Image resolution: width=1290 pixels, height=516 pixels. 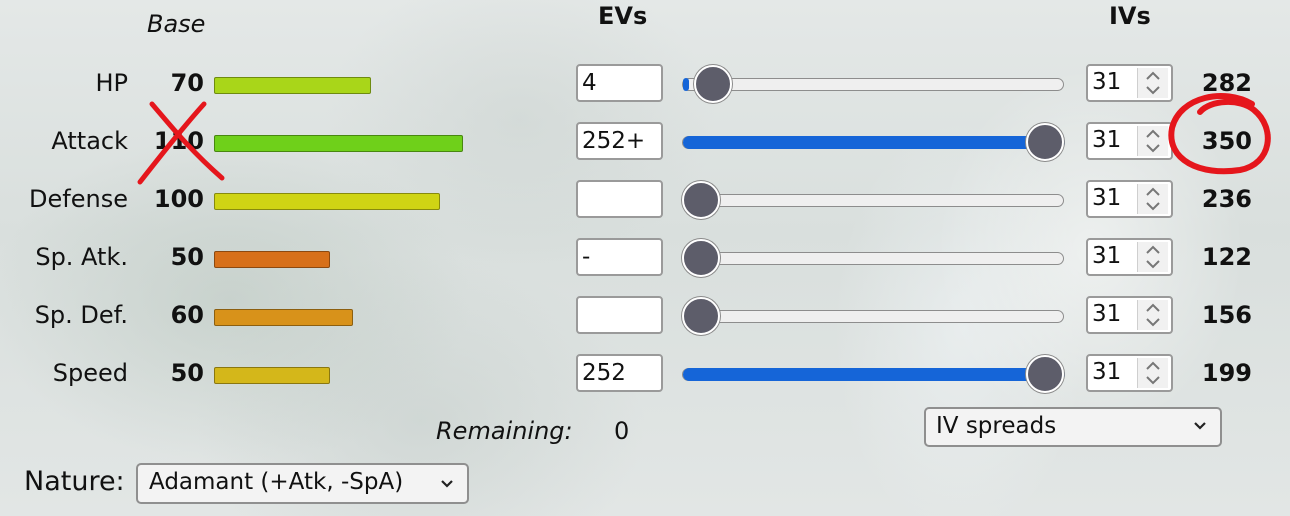 What do you see at coordinates (623, 16) in the screenshot?
I see `evs-header: EVs` at bounding box center [623, 16].